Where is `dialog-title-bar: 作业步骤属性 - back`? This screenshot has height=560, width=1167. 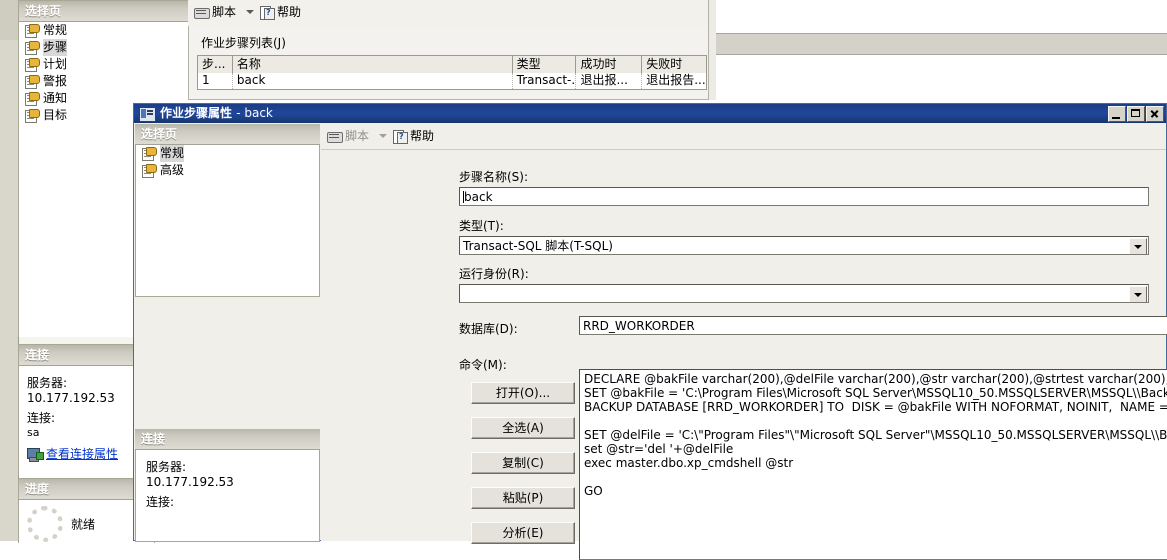
dialog-title-bar: 作业步骤属性 - back is located at coordinates (650, 113).